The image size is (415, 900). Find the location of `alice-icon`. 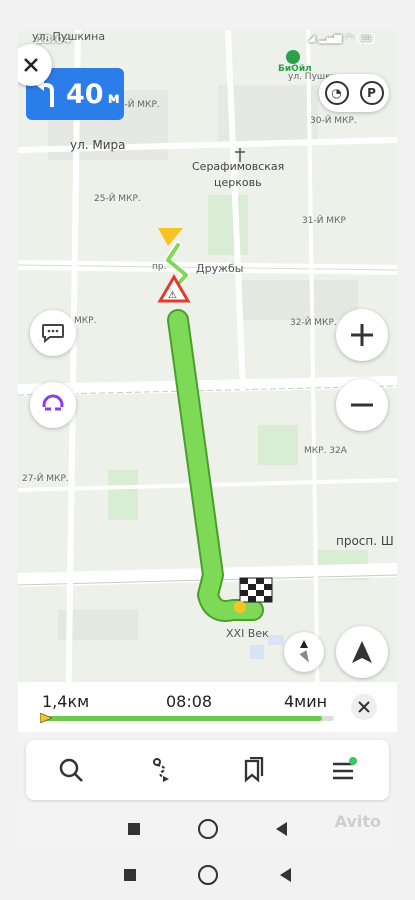

alice-icon is located at coordinates (53, 405).